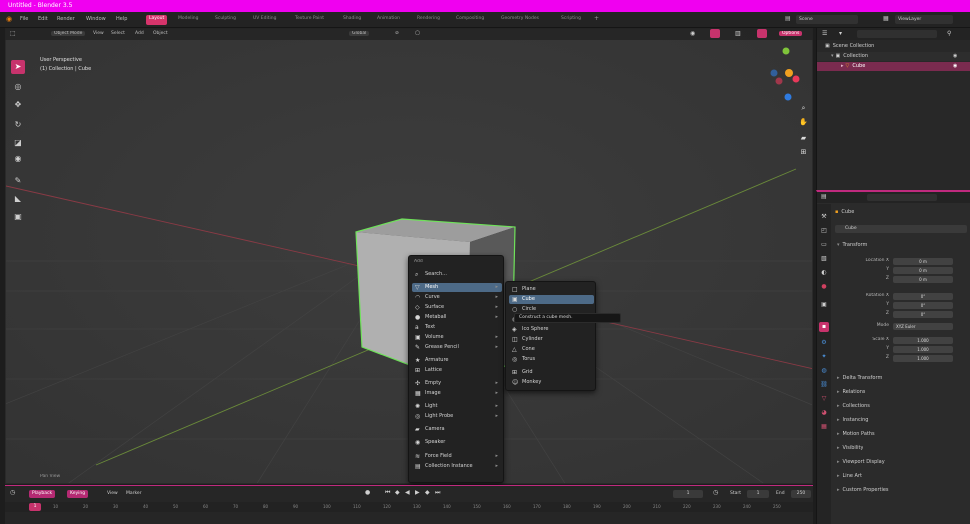  Describe the element at coordinates (18, 199) in the screenshot. I see `measure-tool-icon: ◣` at that location.